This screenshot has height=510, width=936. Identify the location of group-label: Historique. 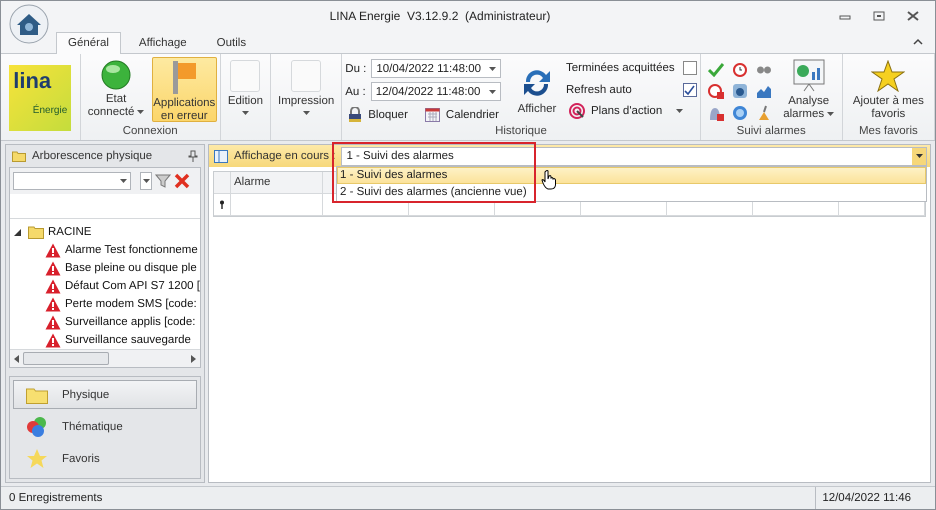
(521, 131).